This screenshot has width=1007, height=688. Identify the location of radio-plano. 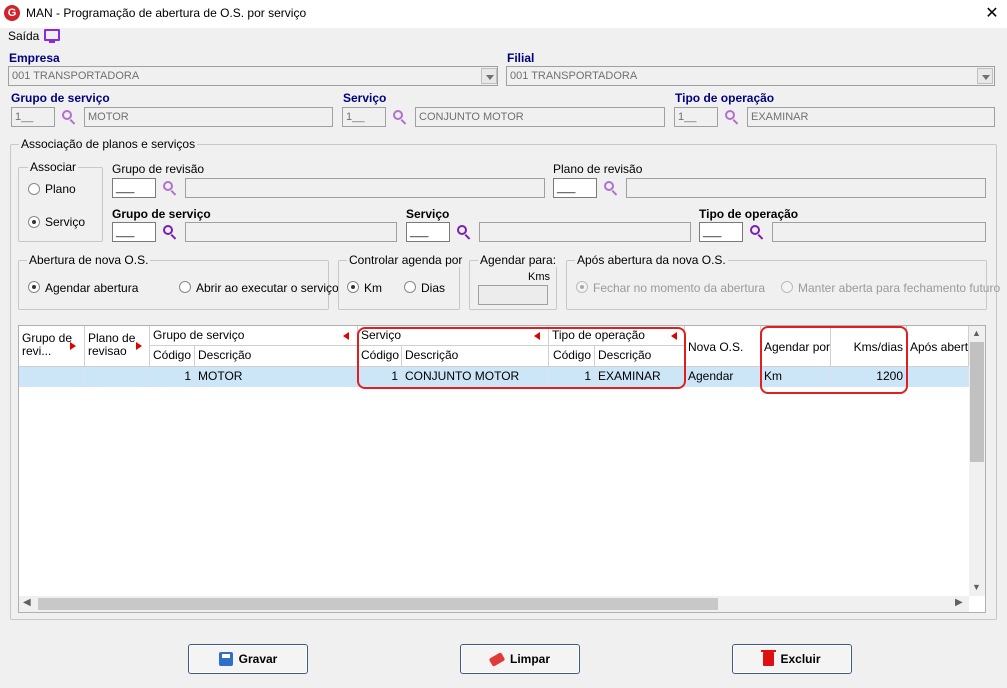
(34, 189).